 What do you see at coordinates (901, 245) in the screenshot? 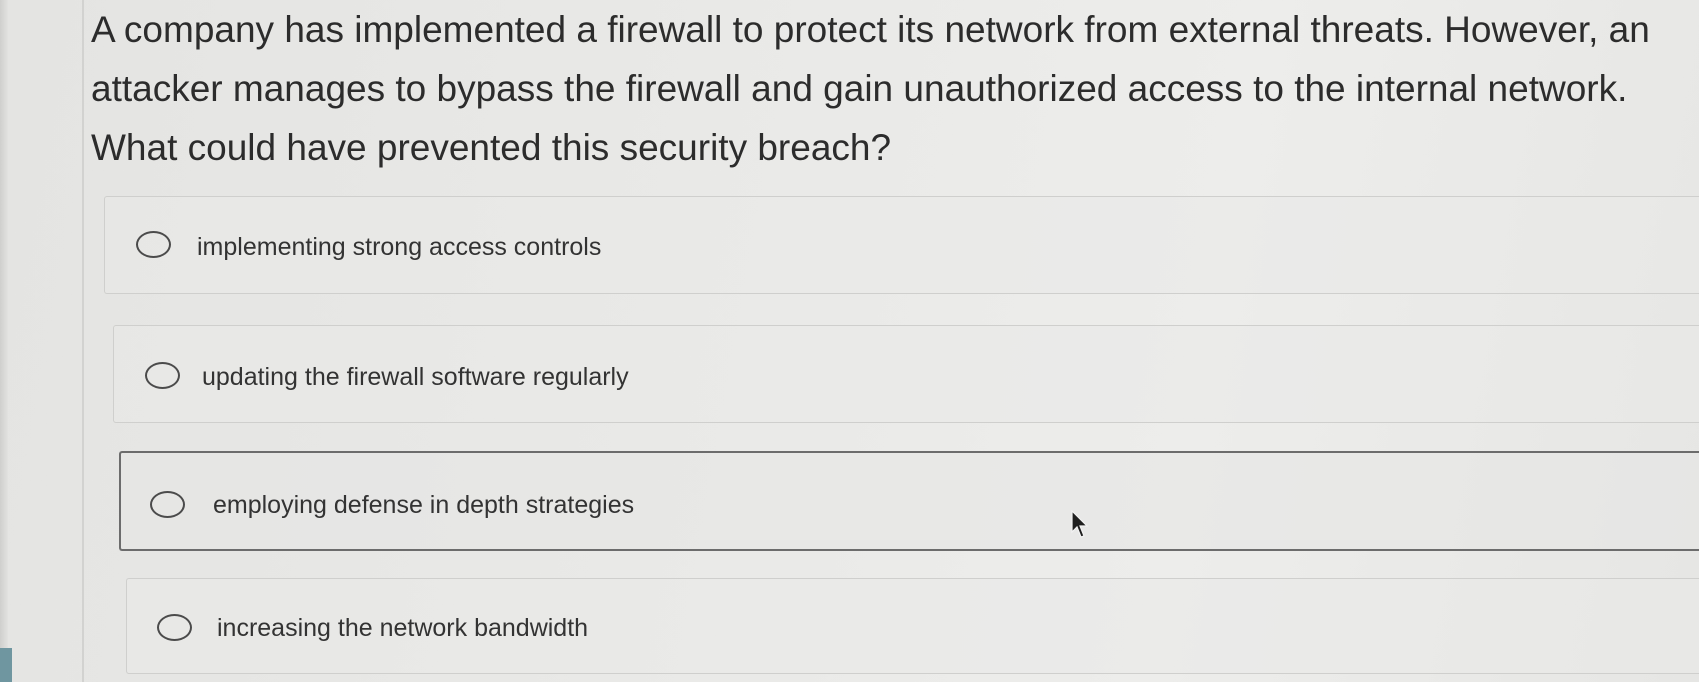
I see `answer-option-1: implementing strong access controls` at bounding box center [901, 245].